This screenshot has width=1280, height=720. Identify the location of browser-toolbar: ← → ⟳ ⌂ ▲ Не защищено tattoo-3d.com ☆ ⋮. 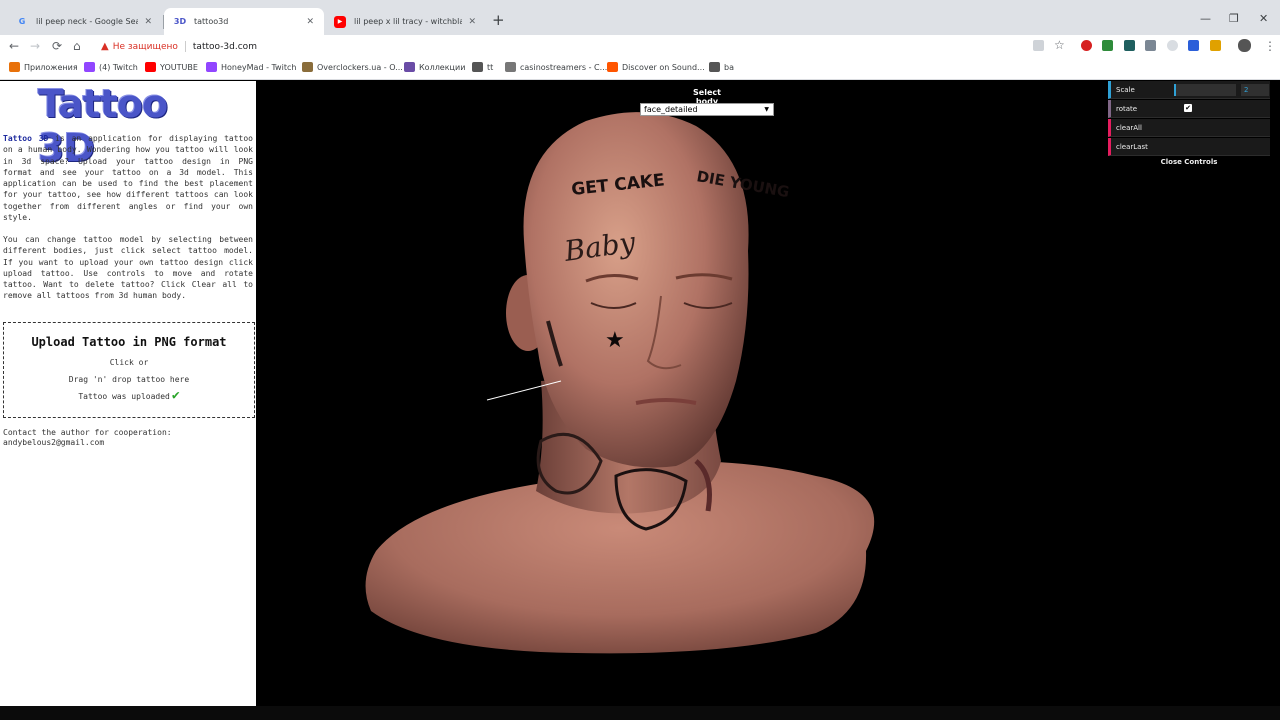
(640, 46).